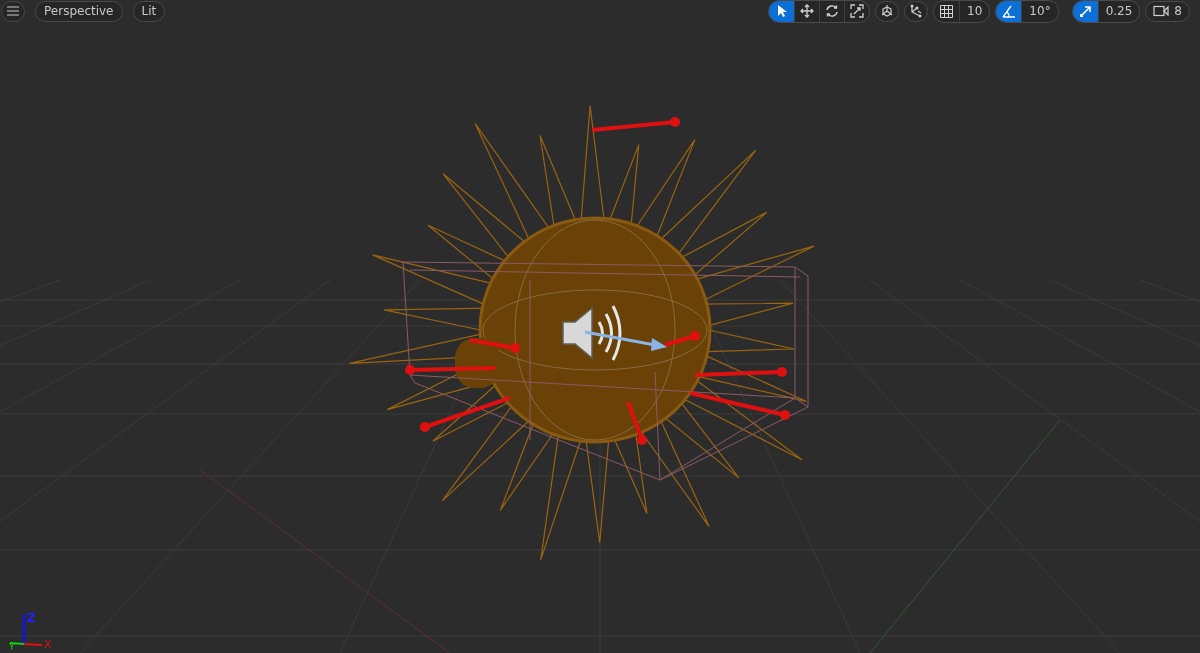 The image size is (1200, 653). Describe the element at coordinates (974, 11) in the screenshot. I see `grid-snap-value: 10` at that location.